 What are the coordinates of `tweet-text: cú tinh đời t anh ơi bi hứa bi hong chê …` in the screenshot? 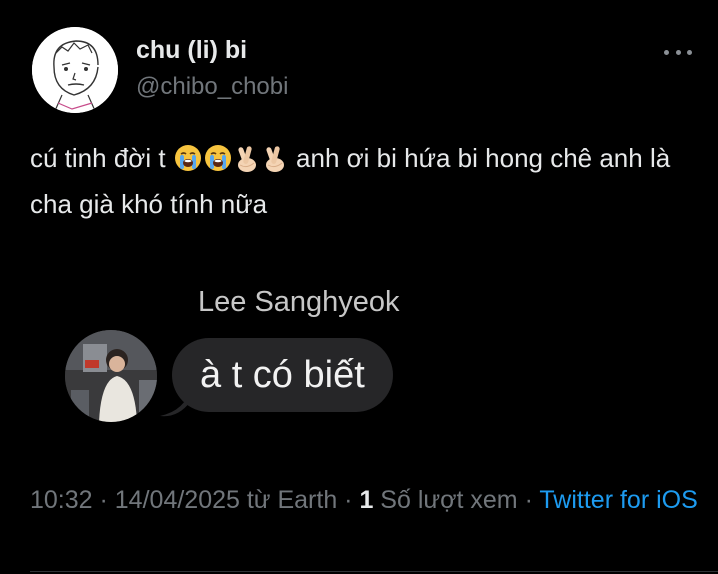 It's located at (370, 181).